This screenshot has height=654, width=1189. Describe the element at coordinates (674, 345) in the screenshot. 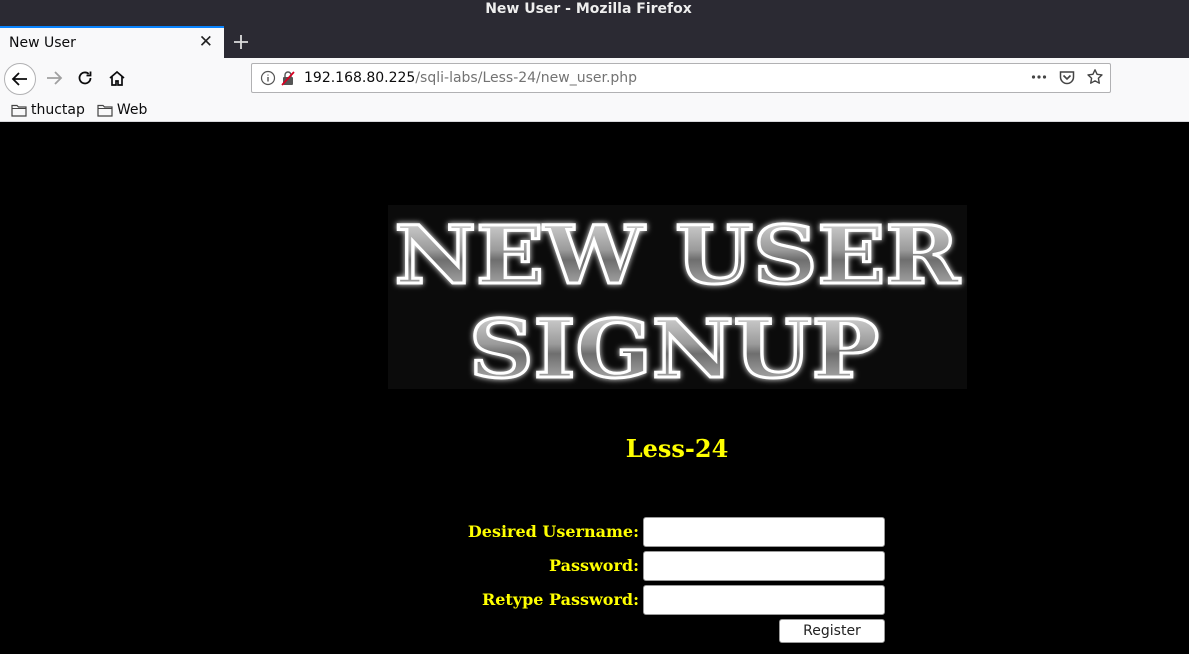

I see `banner-line-2: SIGNUP` at that location.